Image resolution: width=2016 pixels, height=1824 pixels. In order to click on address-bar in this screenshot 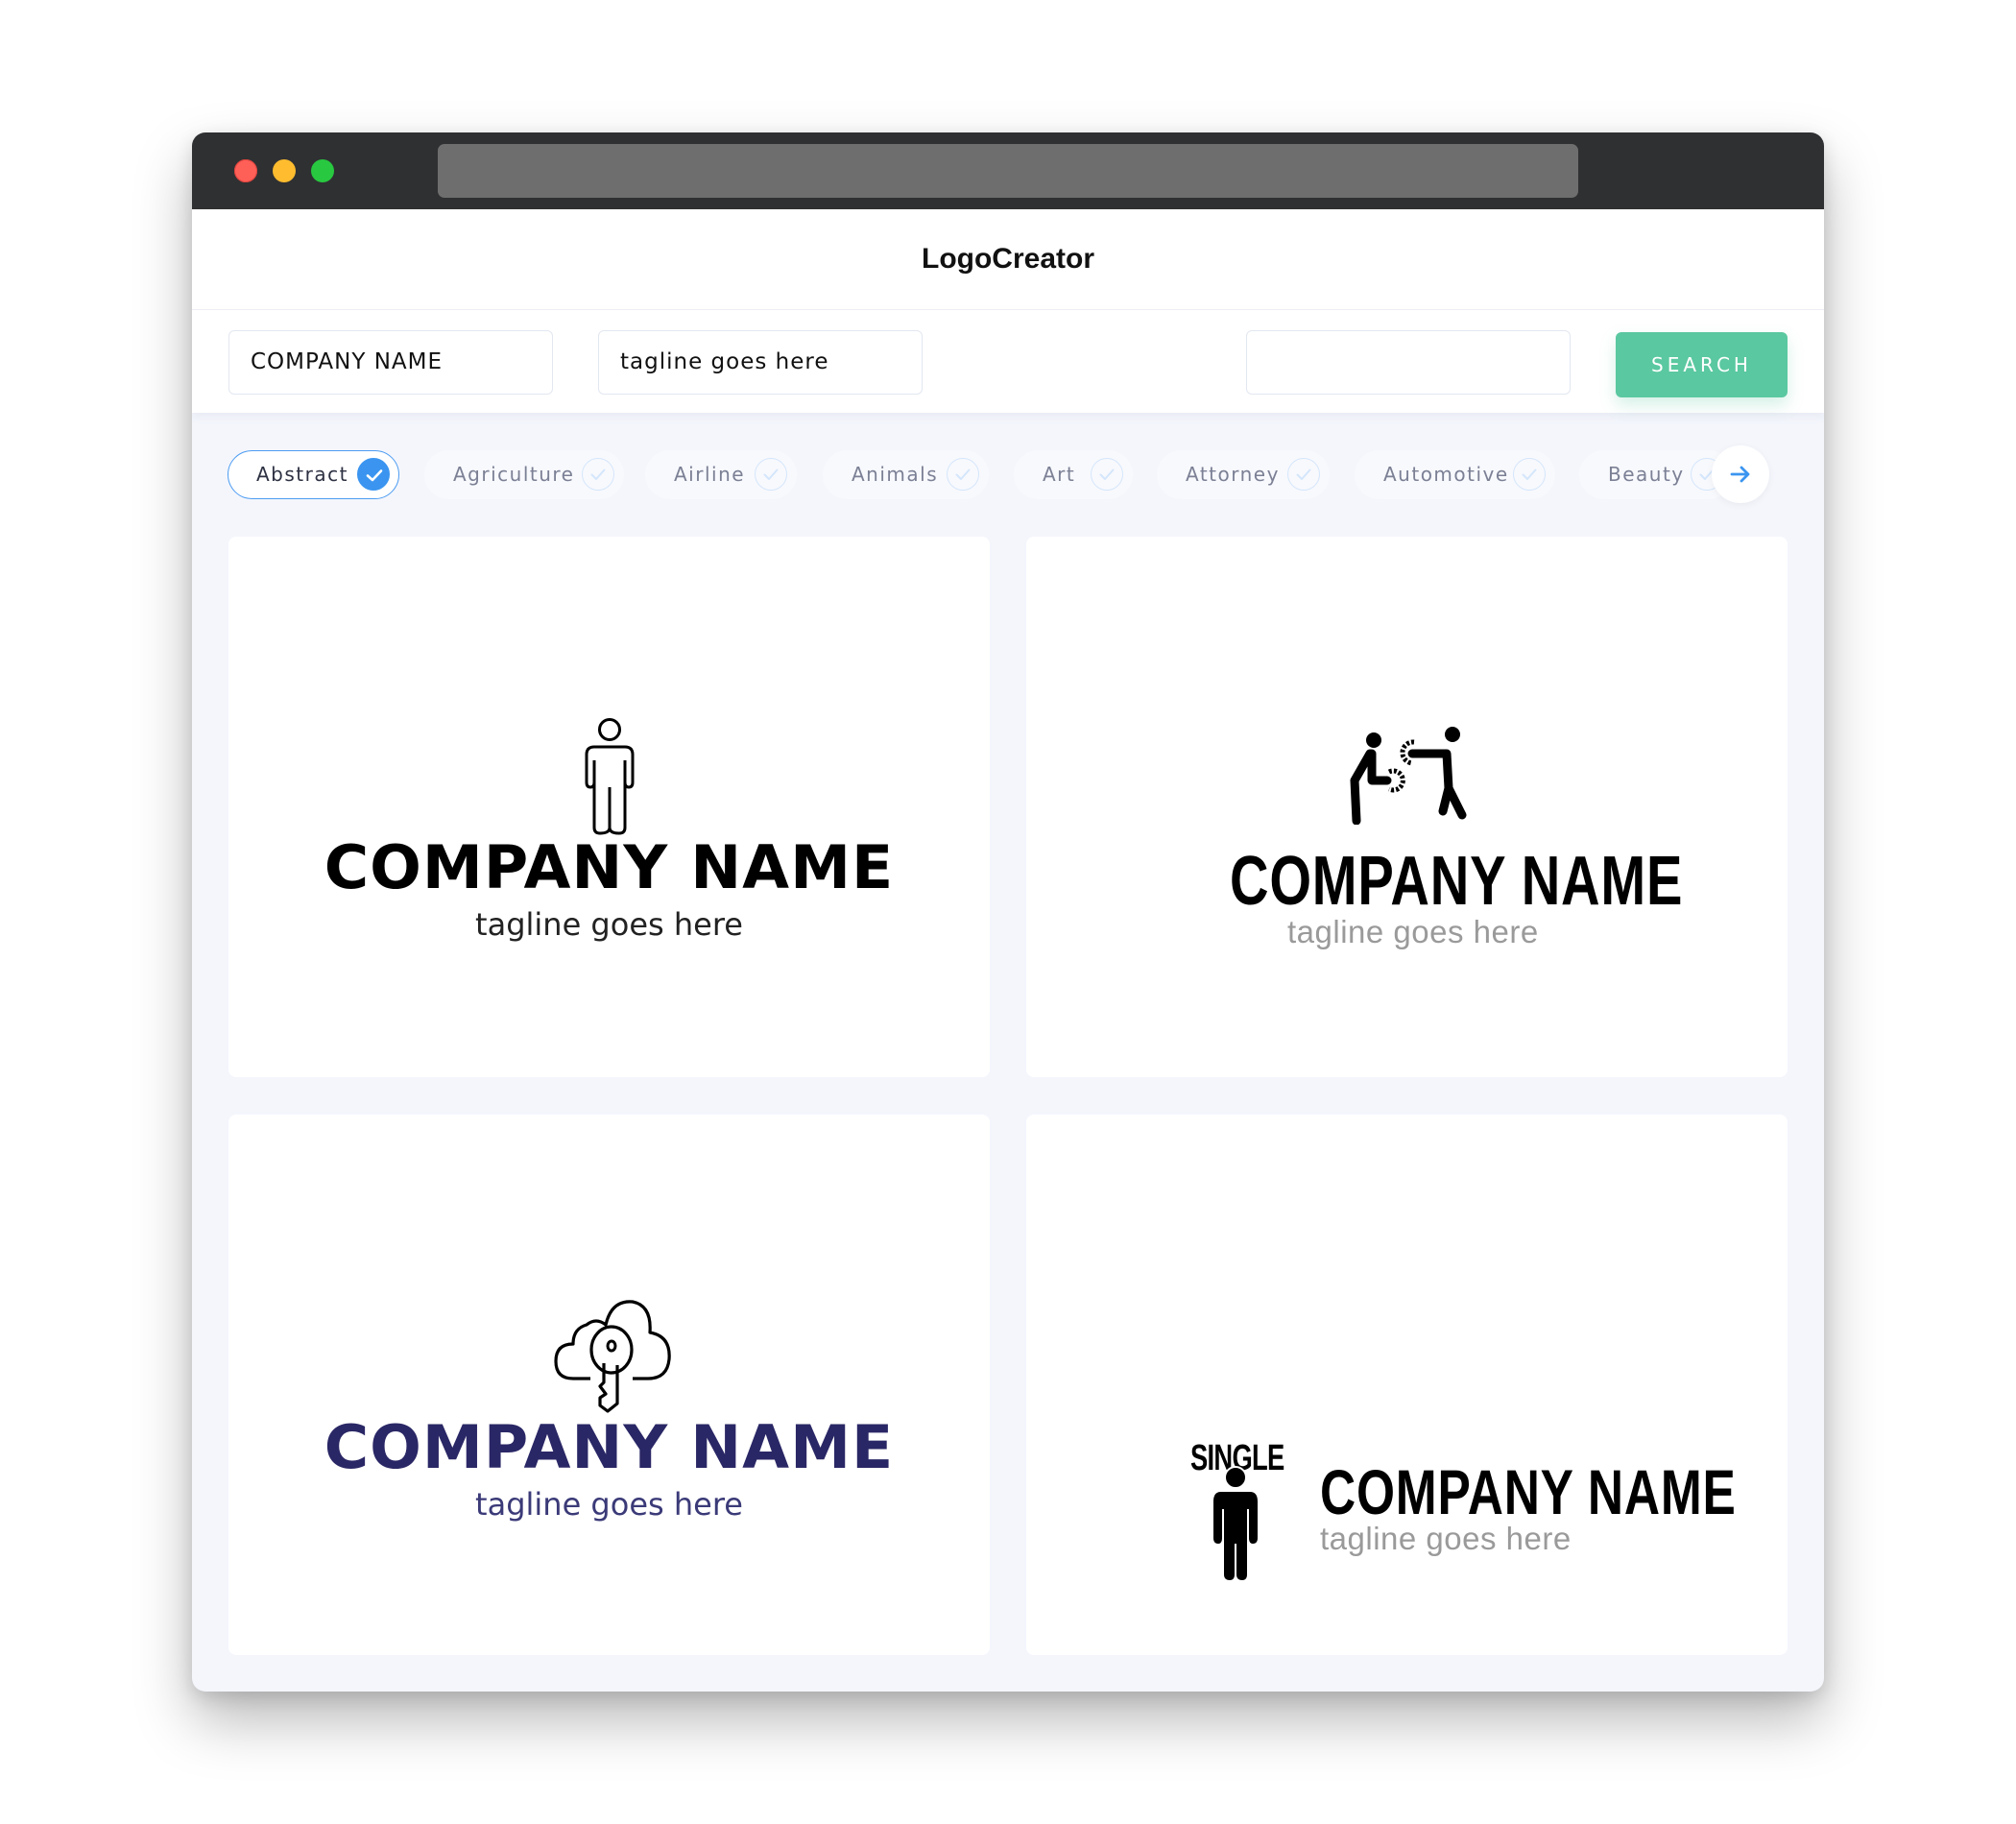, I will do `click(1008, 171)`.